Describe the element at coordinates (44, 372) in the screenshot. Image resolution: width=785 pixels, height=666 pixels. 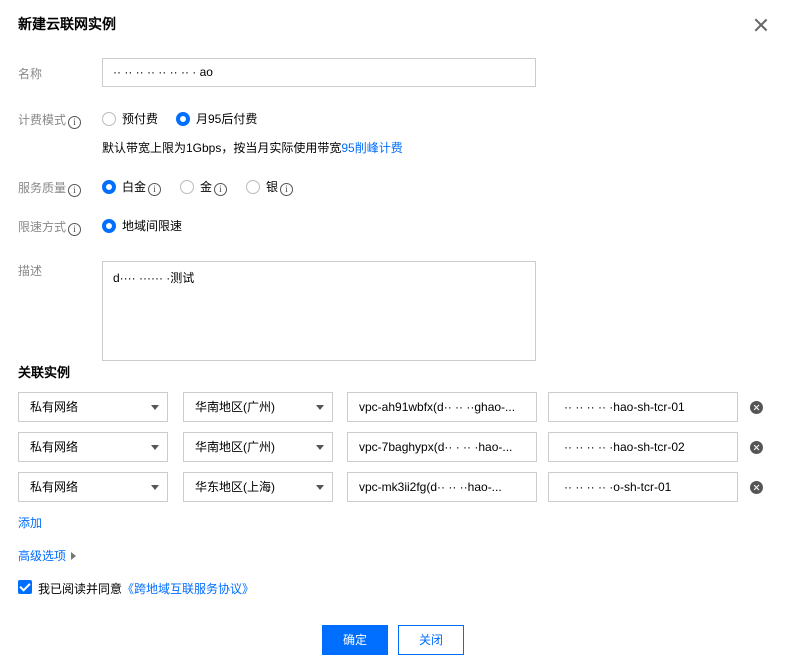
I see `instances-section-title: 关联实例` at that location.